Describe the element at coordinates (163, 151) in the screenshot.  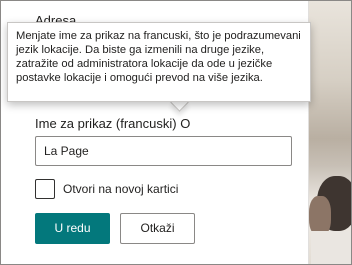
I see `display-name-input` at that location.